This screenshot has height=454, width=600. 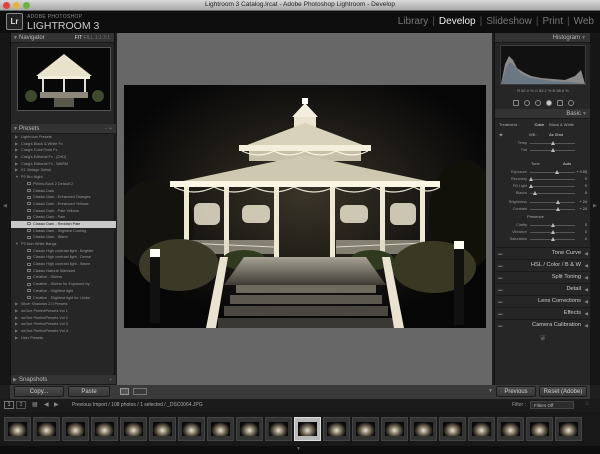 I want to click on preset-item: Classic Dark - Pale Yellows, so click(x=63, y=211).